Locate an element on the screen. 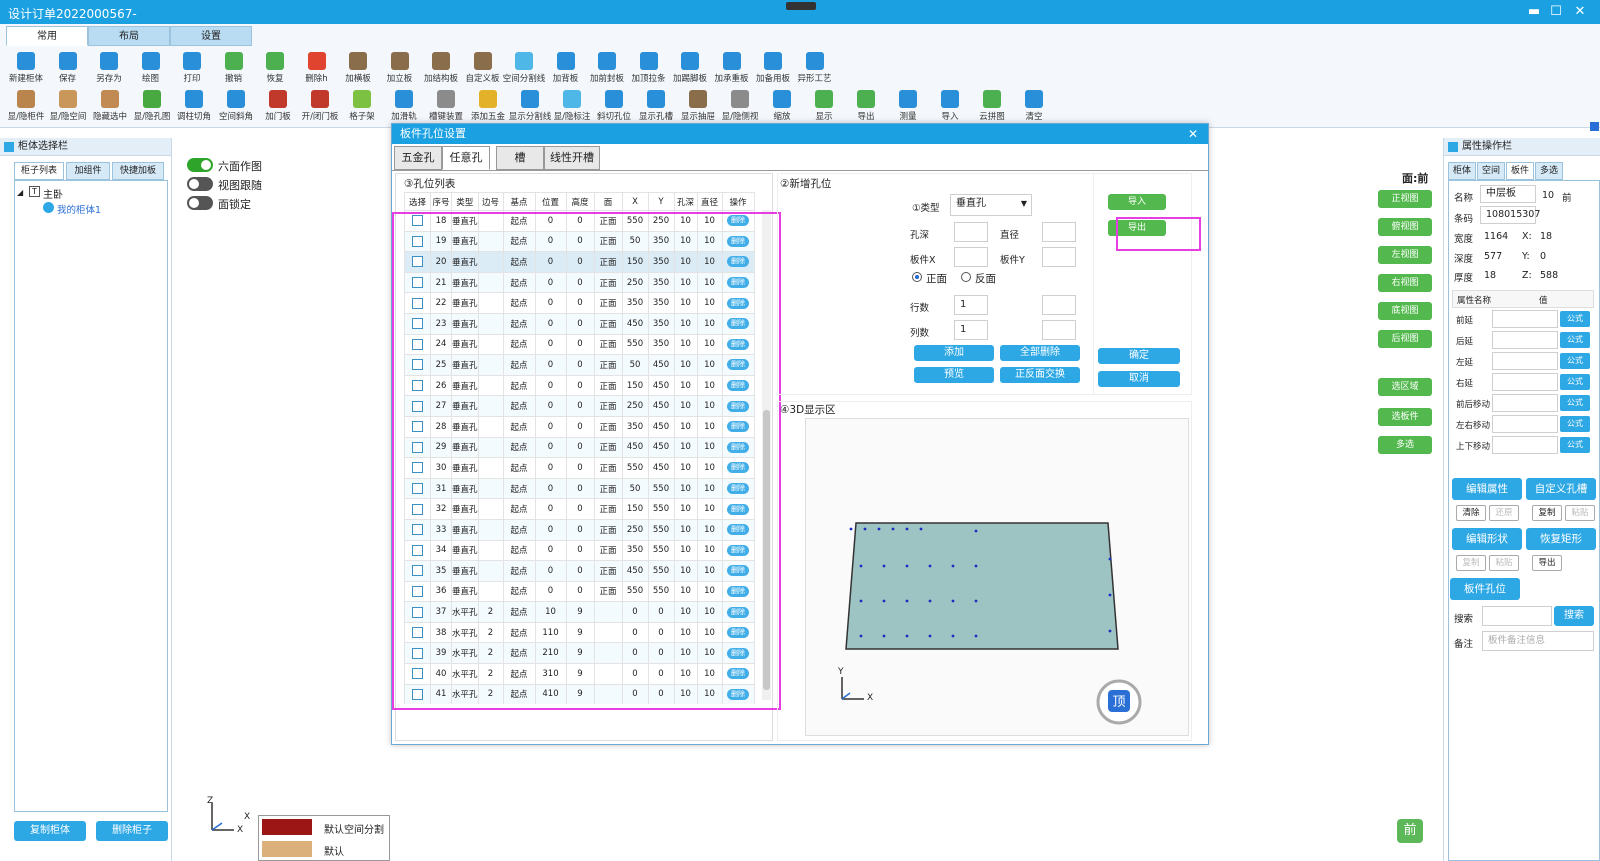 This screenshot has width=1600, height=861. maximize-button: ☐ is located at coordinates (1556, 12).